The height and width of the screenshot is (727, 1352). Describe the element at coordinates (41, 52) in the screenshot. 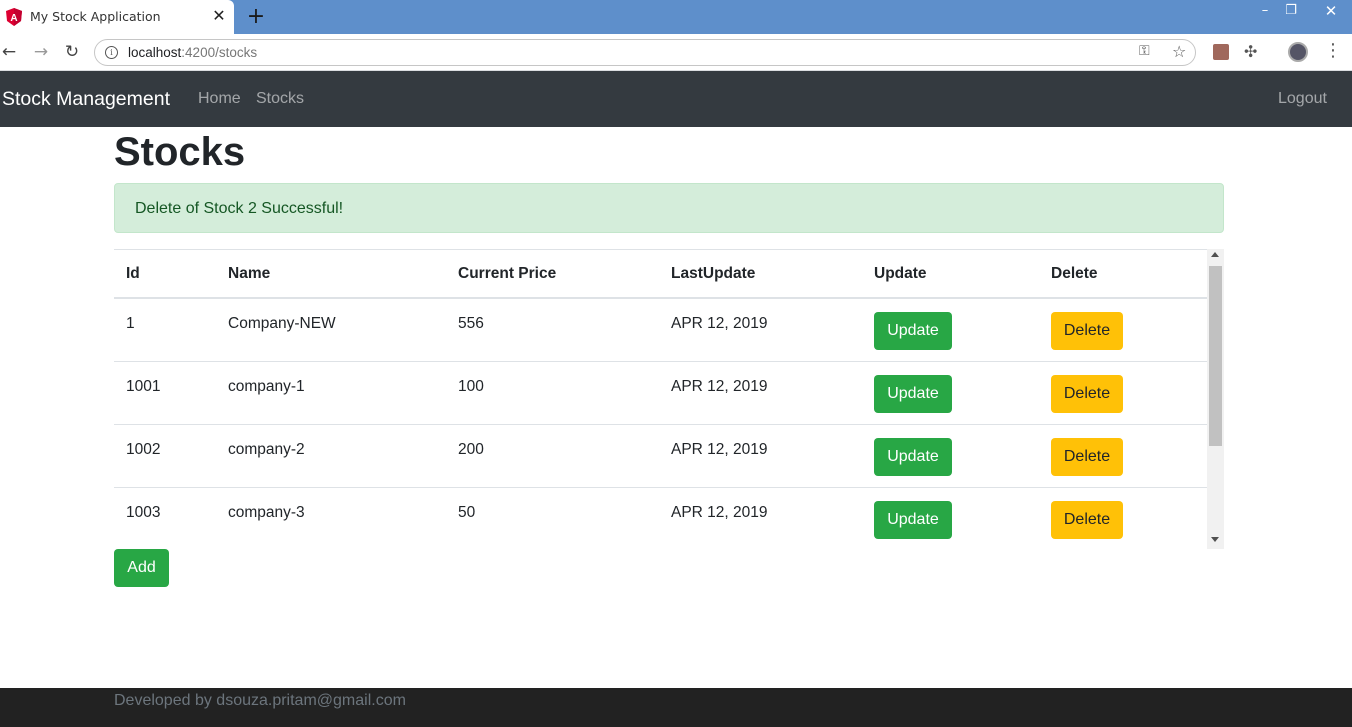

I see `forward-icon: →` at that location.